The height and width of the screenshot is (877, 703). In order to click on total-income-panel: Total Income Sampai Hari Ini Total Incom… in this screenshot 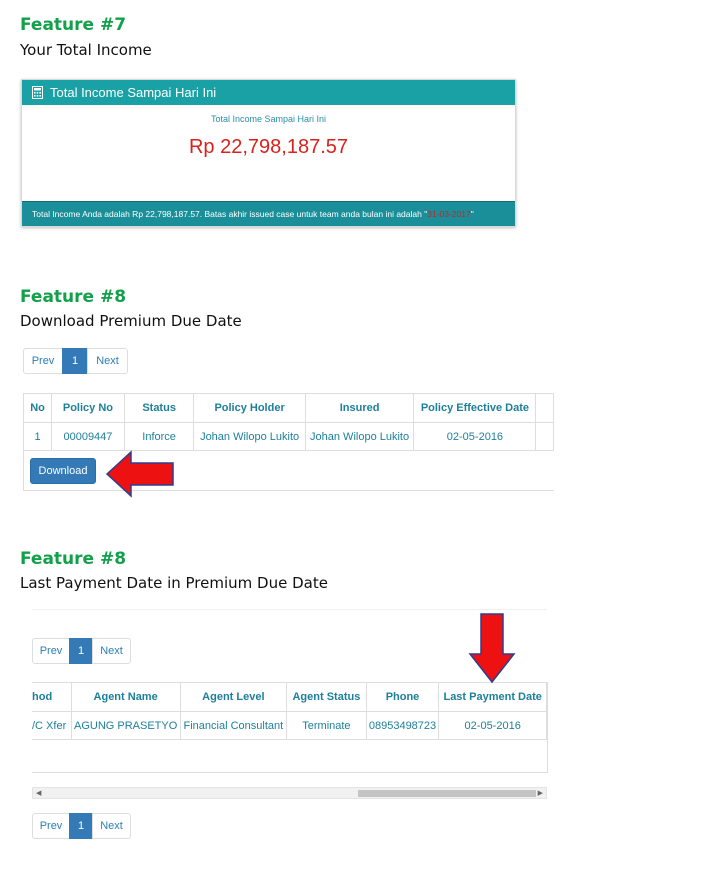, I will do `click(268, 153)`.